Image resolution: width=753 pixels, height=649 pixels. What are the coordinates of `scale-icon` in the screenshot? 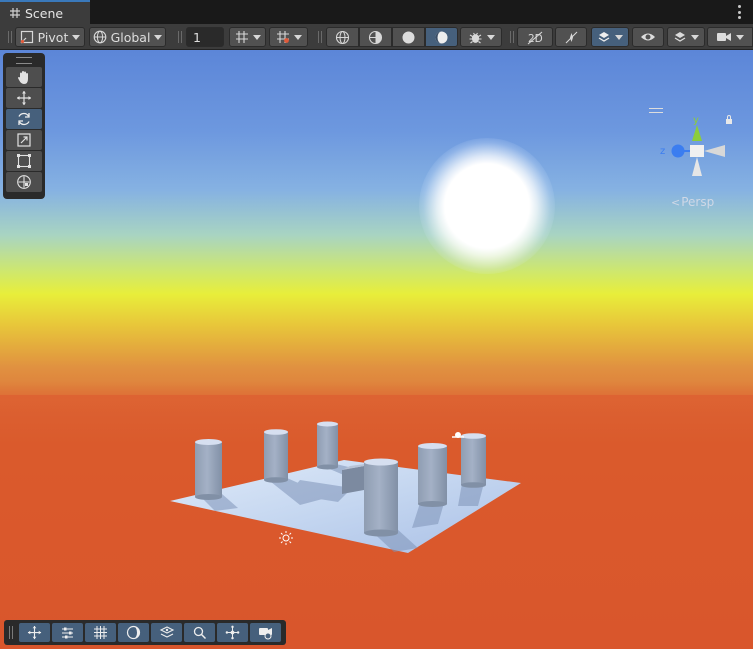 It's located at (24, 140).